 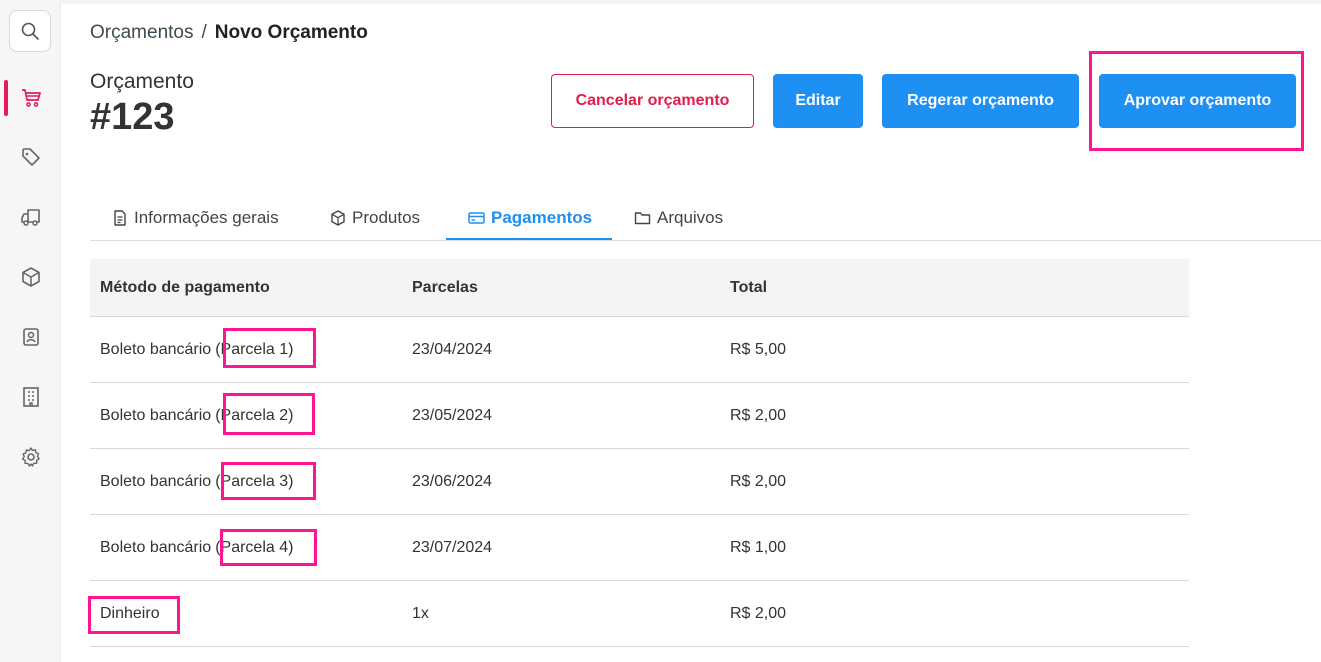 I want to click on installments-cell: 23/04/2024, so click(x=452, y=349).